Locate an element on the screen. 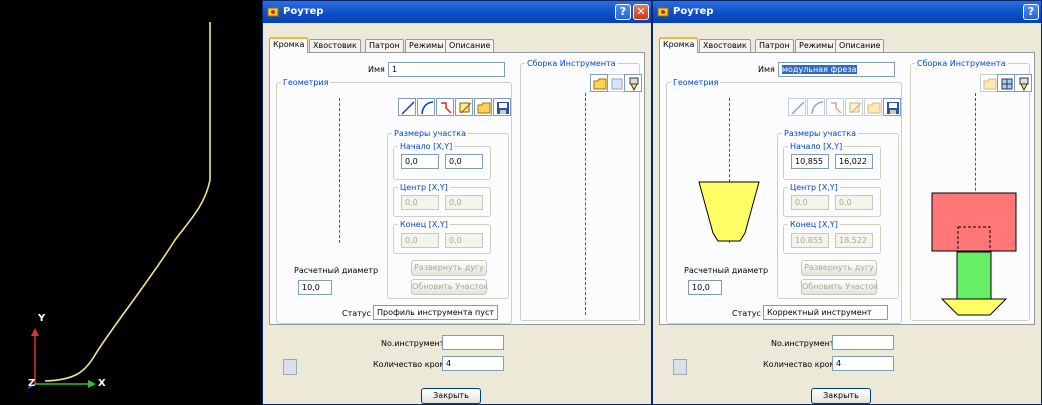 This screenshot has width=1042, height=405. tool-assembly-preview is located at coordinates (974, 254).